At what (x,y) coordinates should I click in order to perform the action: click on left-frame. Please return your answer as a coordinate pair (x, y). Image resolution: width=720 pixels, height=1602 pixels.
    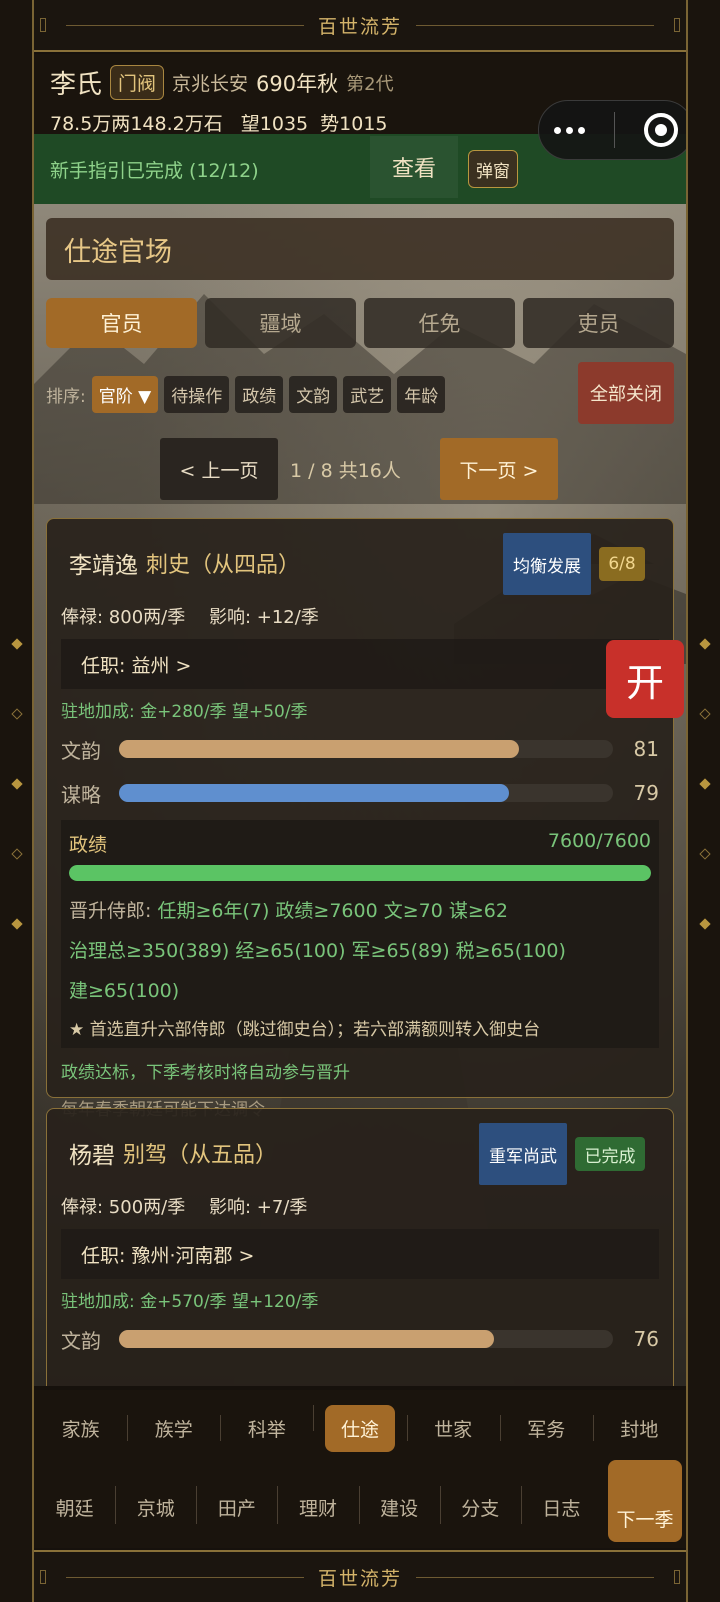
    Looking at the image, I should click on (17, 801).